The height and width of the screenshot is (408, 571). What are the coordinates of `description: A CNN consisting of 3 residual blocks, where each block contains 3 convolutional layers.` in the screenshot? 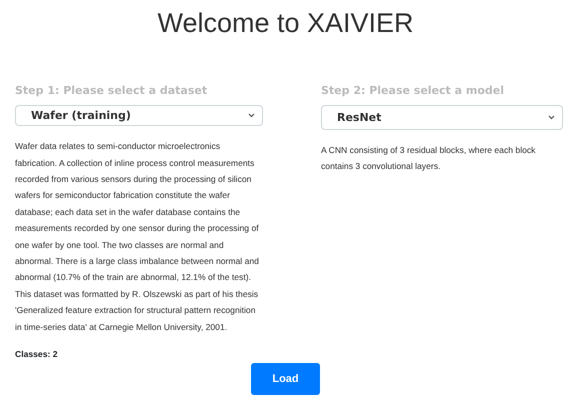 It's located at (428, 159).